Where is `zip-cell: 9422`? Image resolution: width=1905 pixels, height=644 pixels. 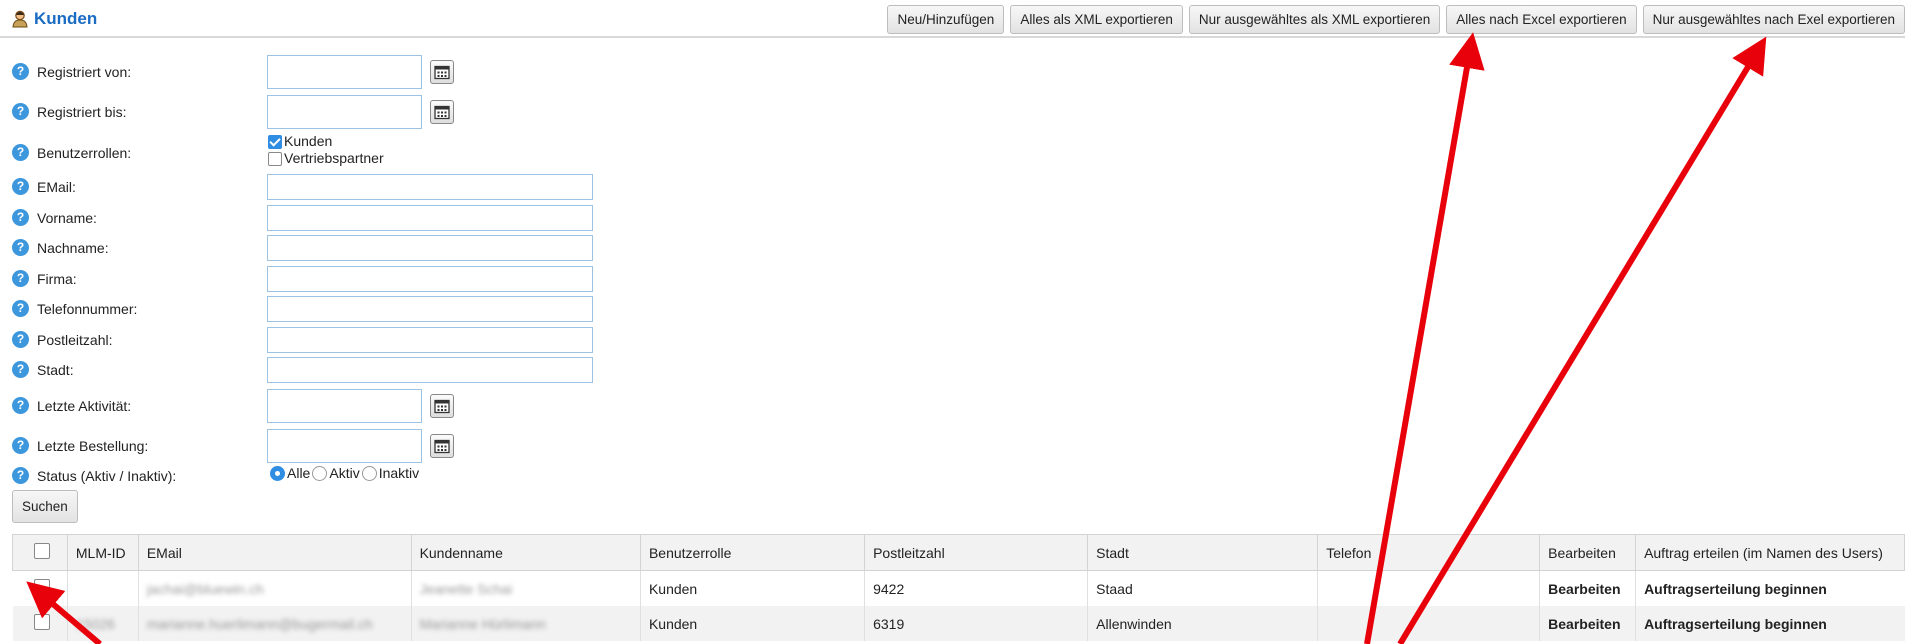
zip-cell: 9422 is located at coordinates (976, 588).